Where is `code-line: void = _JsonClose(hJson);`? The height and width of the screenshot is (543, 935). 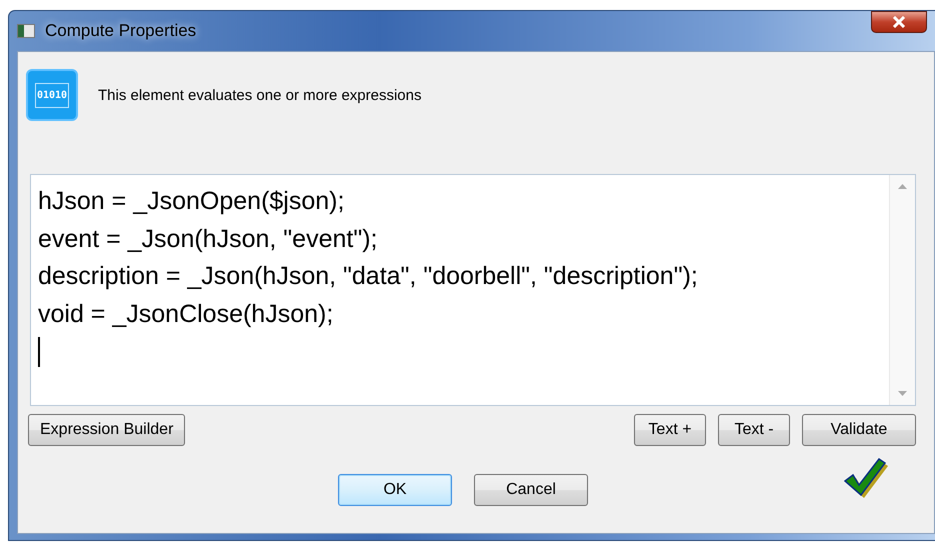
code-line: void = _JsonClose(hJson); is located at coordinates (186, 314).